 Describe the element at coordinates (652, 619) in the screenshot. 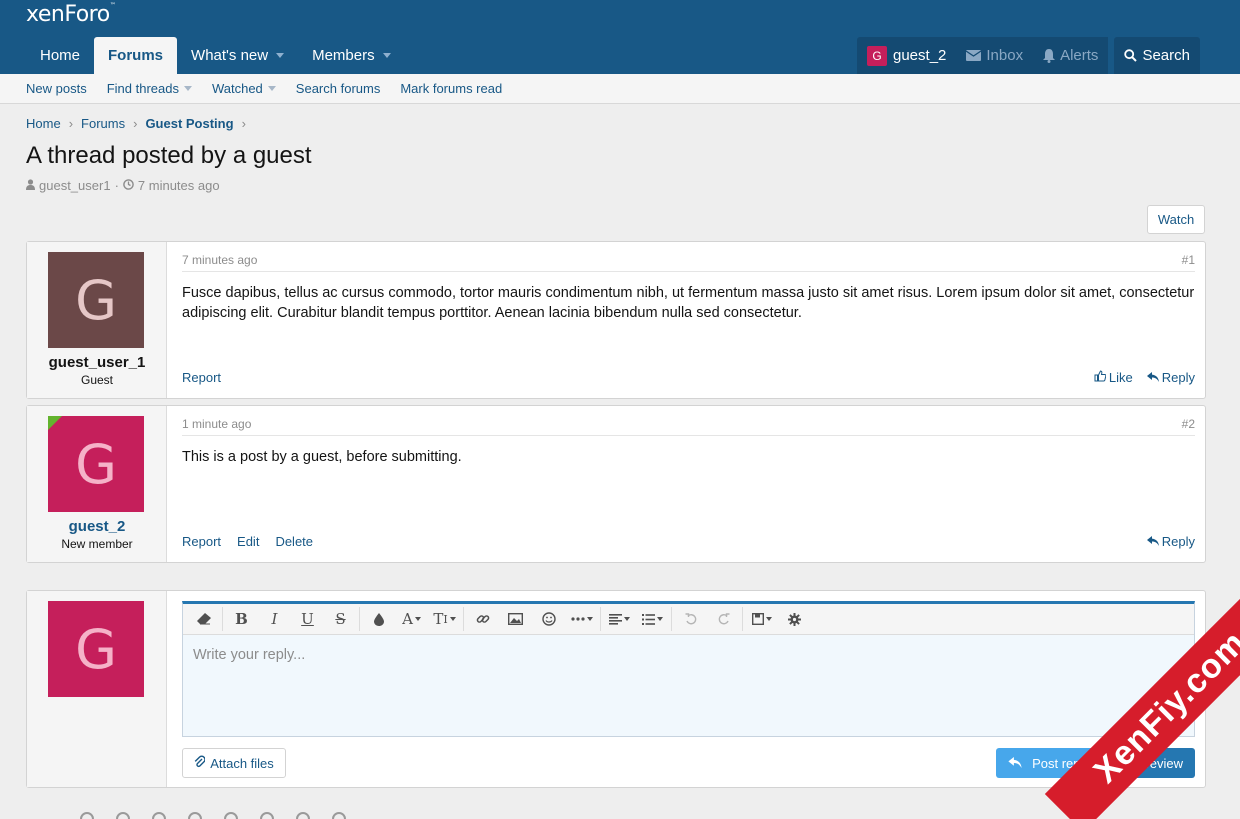

I see `list-icon` at that location.